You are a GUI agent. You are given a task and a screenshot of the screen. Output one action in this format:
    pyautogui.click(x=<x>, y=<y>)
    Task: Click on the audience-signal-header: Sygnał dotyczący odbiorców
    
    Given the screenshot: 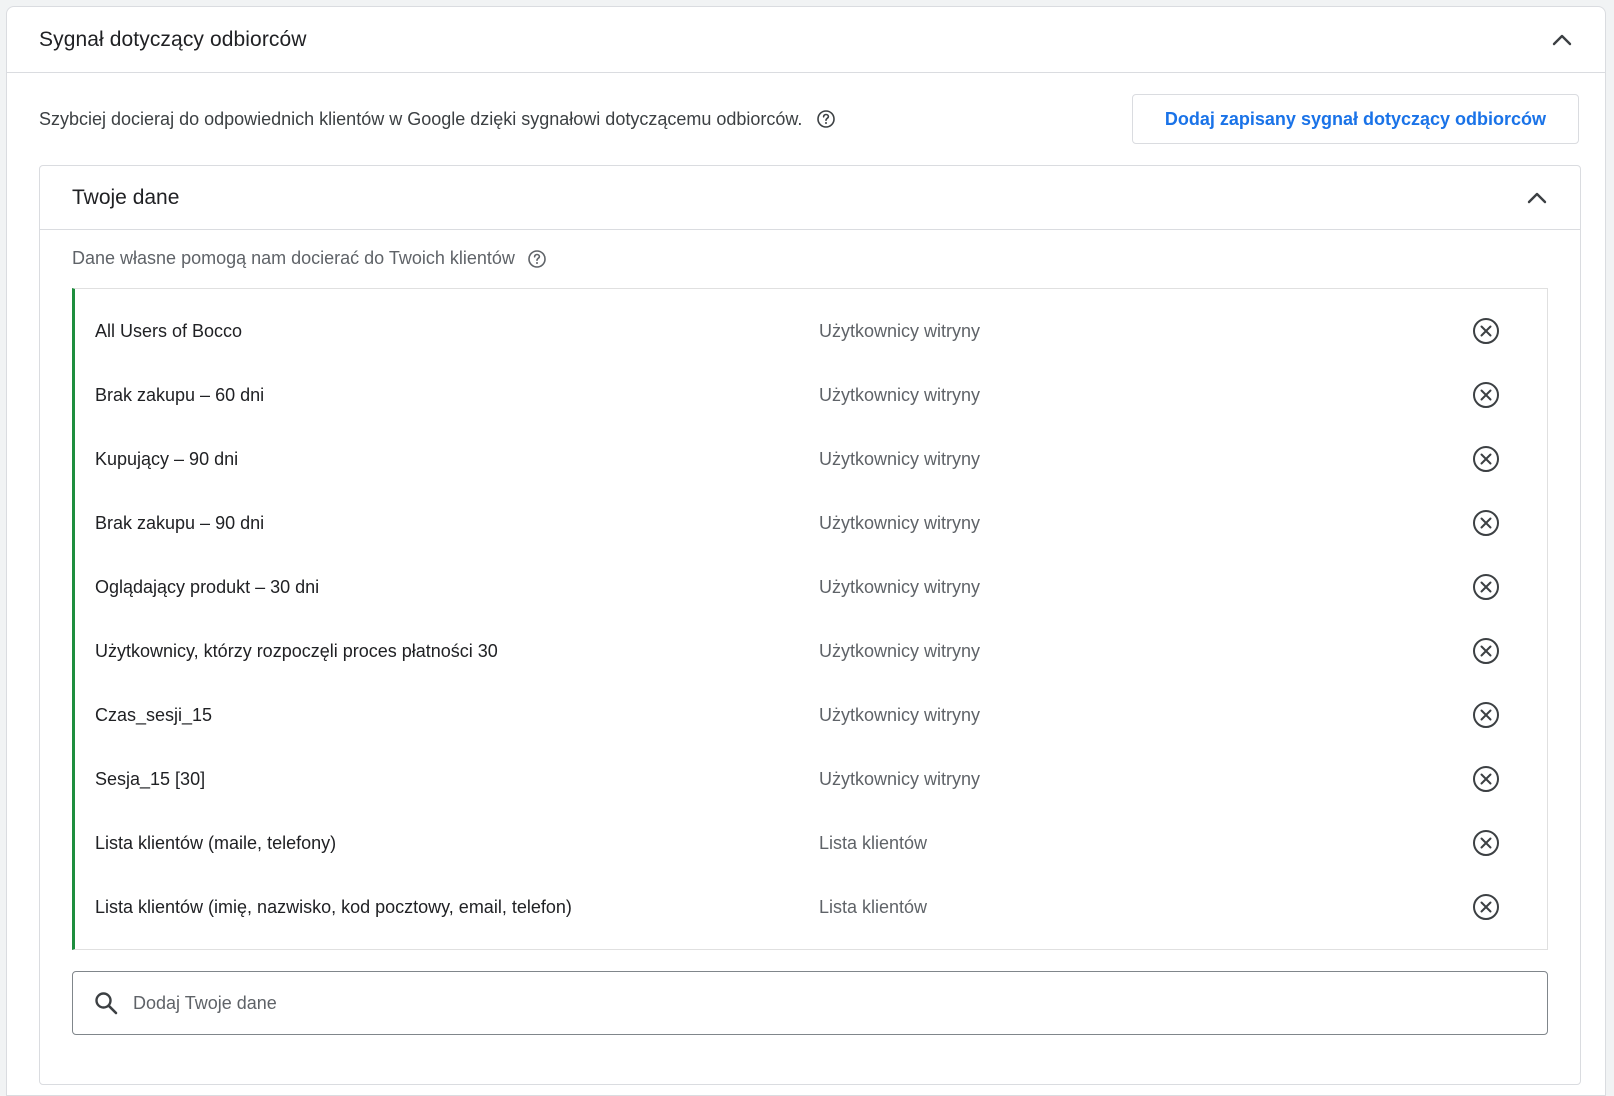 What is the action you would take?
    pyautogui.click(x=806, y=40)
    